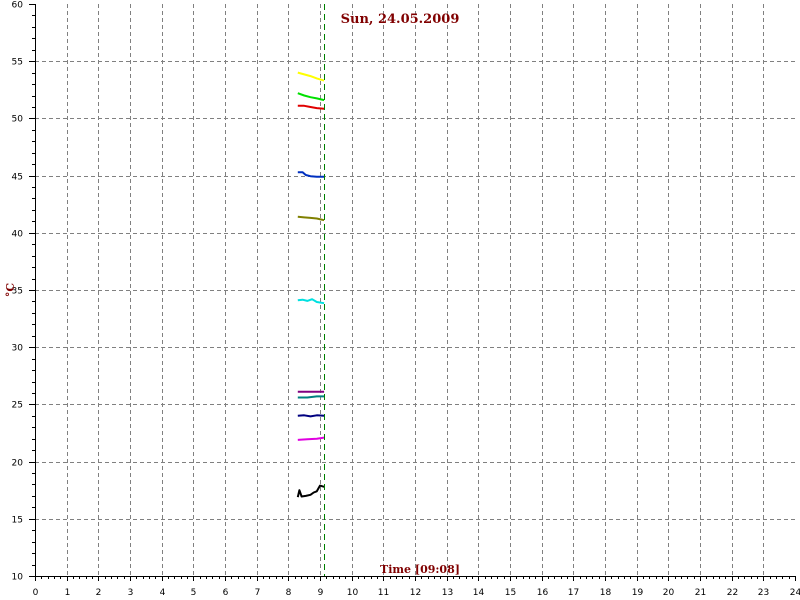  I want to click on y-tick-label: 50, so click(18, 120).